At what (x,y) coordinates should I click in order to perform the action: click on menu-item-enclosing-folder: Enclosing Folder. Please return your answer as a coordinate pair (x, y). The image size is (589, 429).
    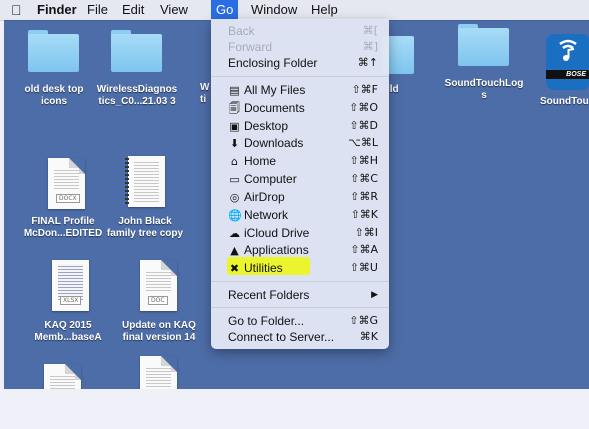
    Looking at the image, I should click on (272, 63).